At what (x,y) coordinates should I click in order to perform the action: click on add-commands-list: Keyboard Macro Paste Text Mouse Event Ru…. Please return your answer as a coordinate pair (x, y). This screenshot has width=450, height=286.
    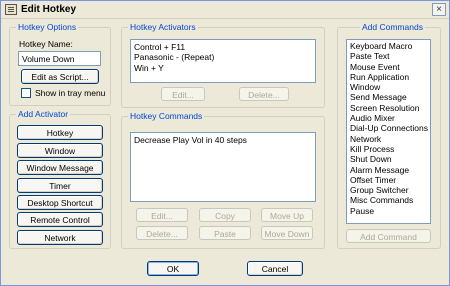
    Looking at the image, I should click on (388, 131).